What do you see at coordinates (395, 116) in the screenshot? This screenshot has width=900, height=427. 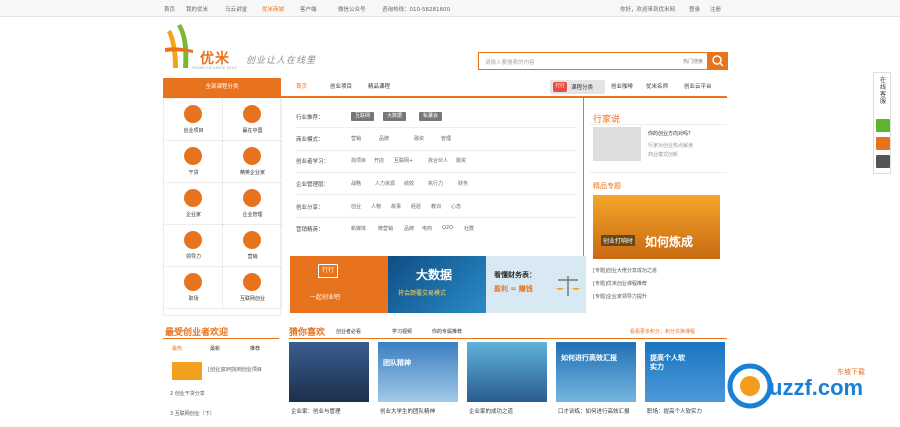 I see `filter-tag: 大数据` at bounding box center [395, 116].